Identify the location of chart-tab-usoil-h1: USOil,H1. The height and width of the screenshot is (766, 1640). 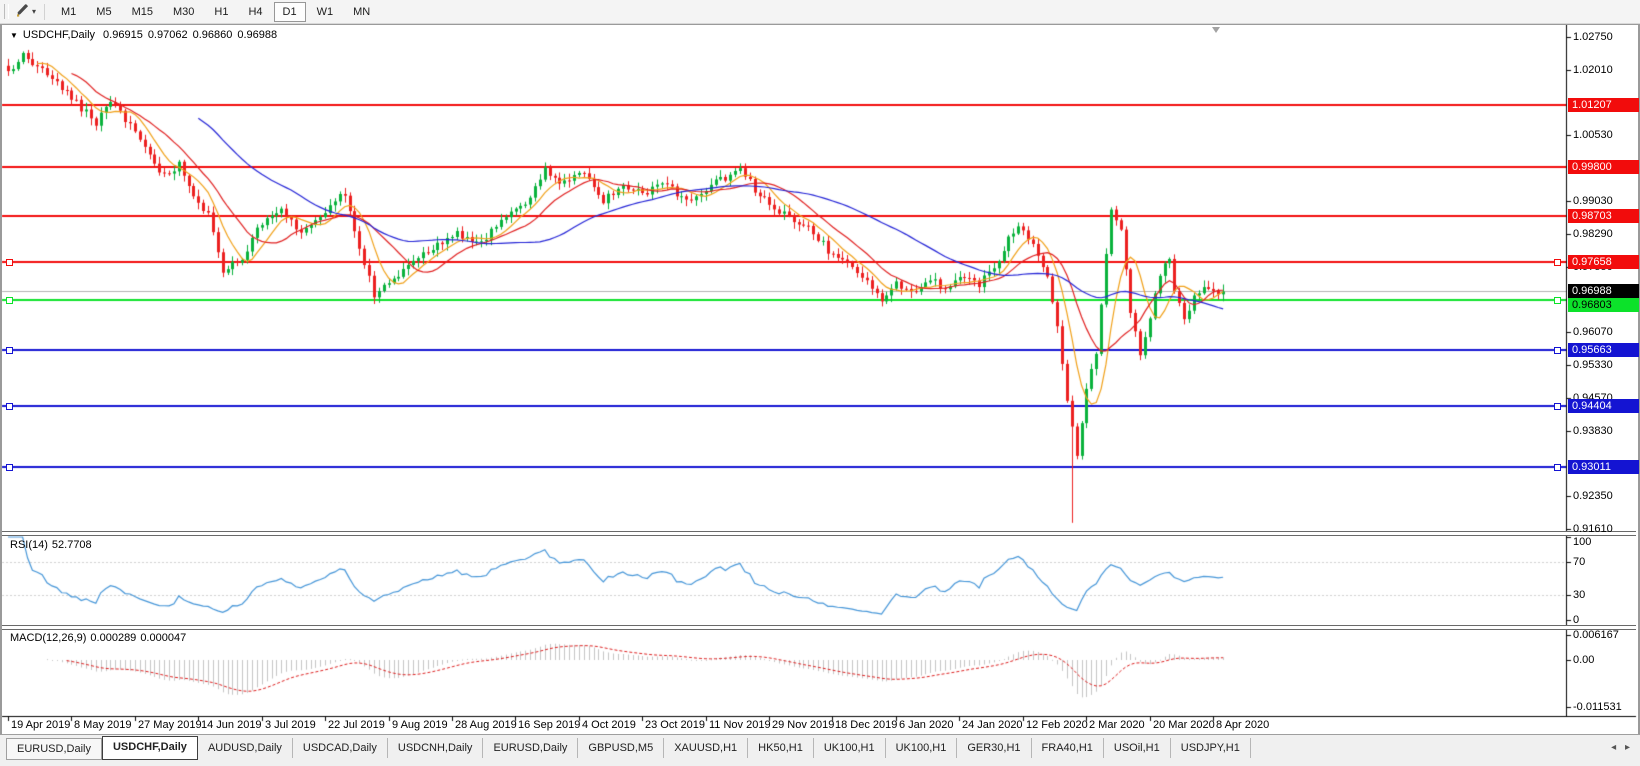
(1137, 748).